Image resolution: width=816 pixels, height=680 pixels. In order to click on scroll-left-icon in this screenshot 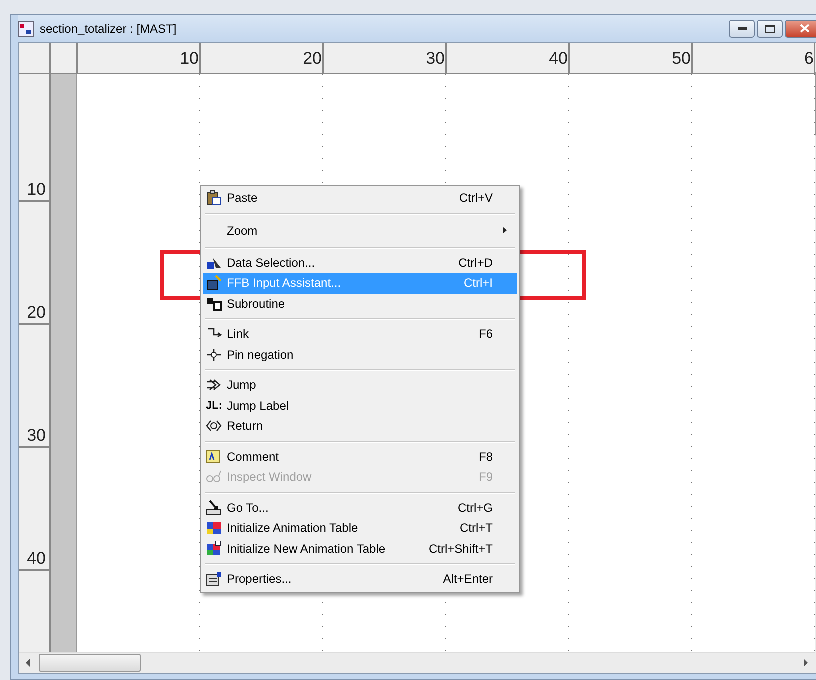, I will do `click(28, 663)`.